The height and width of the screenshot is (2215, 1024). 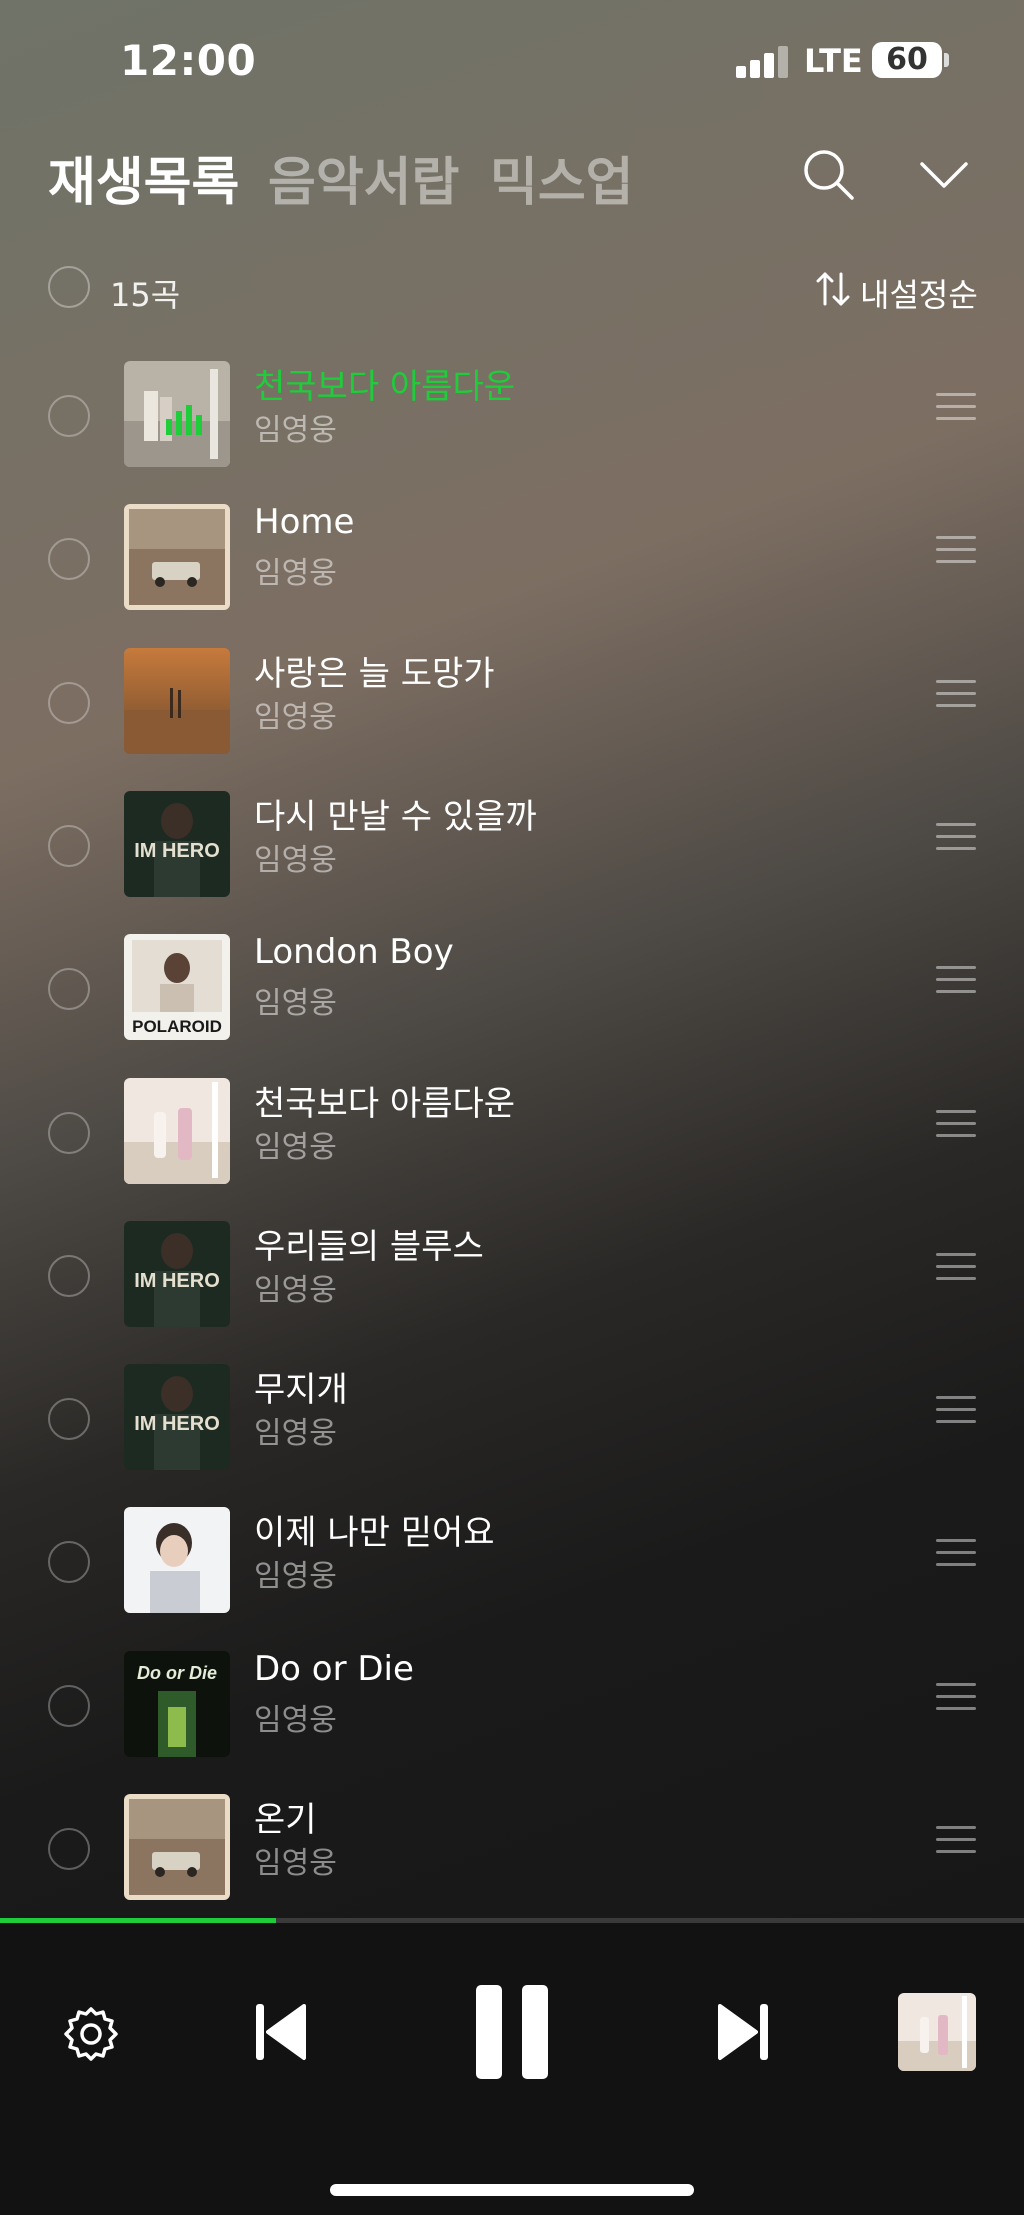 What do you see at coordinates (833, 289) in the screenshot?
I see `sort-arrows-icon` at bounding box center [833, 289].